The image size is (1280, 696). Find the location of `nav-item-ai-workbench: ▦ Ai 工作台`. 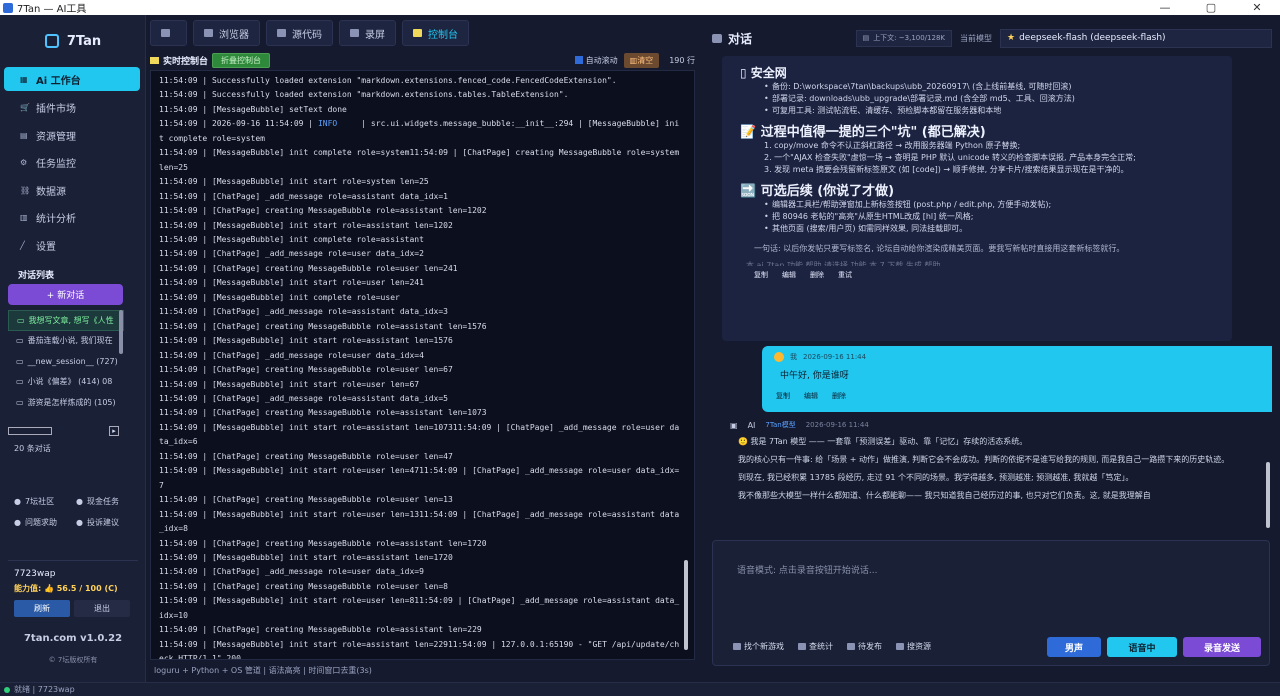

nav-item-ai-workbench: ▦ Ai 工作台 is located at coordinates (72, 79).